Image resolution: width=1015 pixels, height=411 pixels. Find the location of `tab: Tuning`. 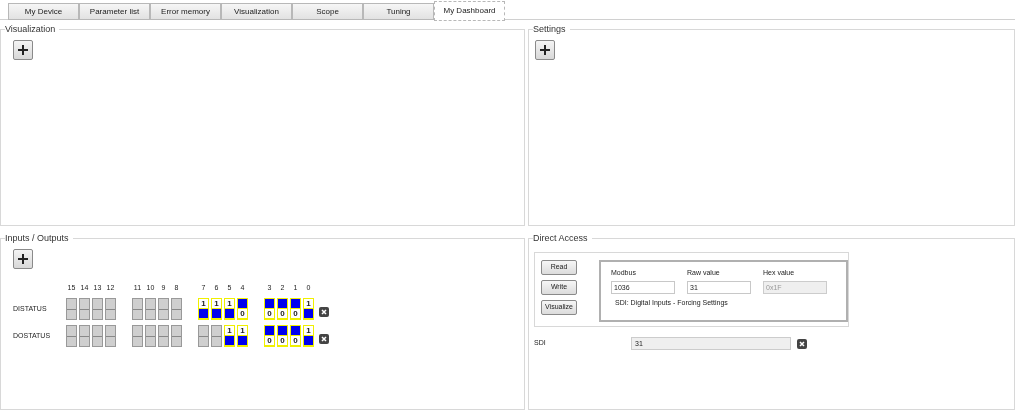

tab: Tuning is located at coordinates (398, 11).